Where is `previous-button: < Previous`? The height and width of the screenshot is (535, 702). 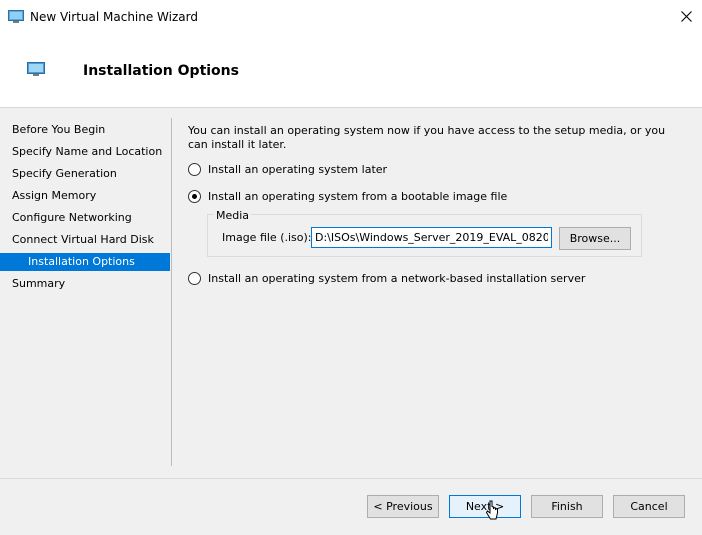
previous-button: < Previous is located at coordinates (403, 506).